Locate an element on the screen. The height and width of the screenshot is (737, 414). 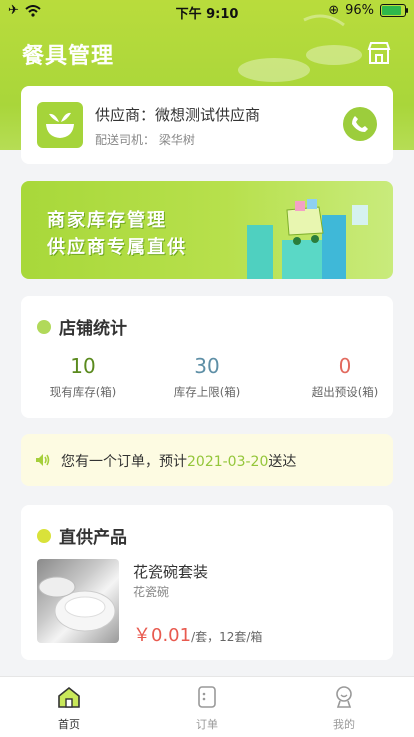
phone-icon is located at coordinates (360, 124).